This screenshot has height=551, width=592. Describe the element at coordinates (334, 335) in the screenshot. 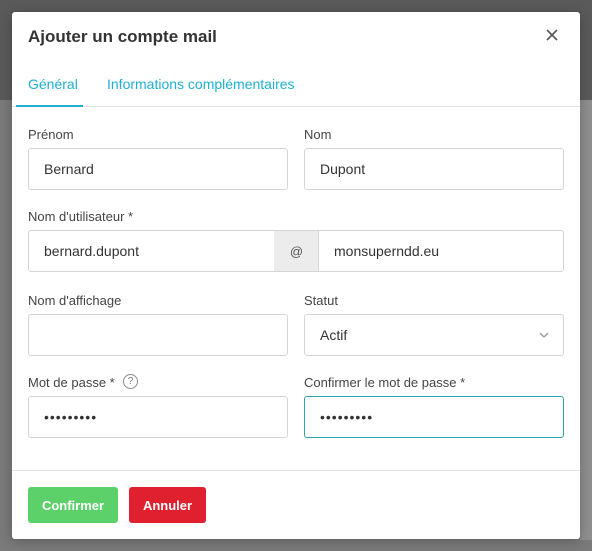

I see `status-select-value: Actif` at that location.